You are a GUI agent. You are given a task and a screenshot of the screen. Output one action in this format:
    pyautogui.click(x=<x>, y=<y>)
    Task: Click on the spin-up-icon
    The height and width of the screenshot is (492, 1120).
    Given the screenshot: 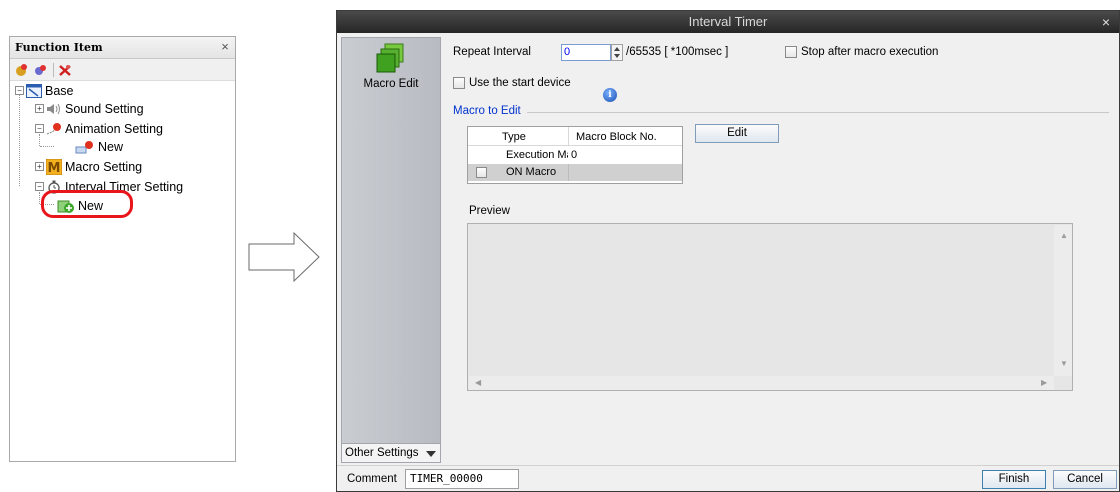 What is the action you would take?
    pyautogui.click(x=617, y=49)
    